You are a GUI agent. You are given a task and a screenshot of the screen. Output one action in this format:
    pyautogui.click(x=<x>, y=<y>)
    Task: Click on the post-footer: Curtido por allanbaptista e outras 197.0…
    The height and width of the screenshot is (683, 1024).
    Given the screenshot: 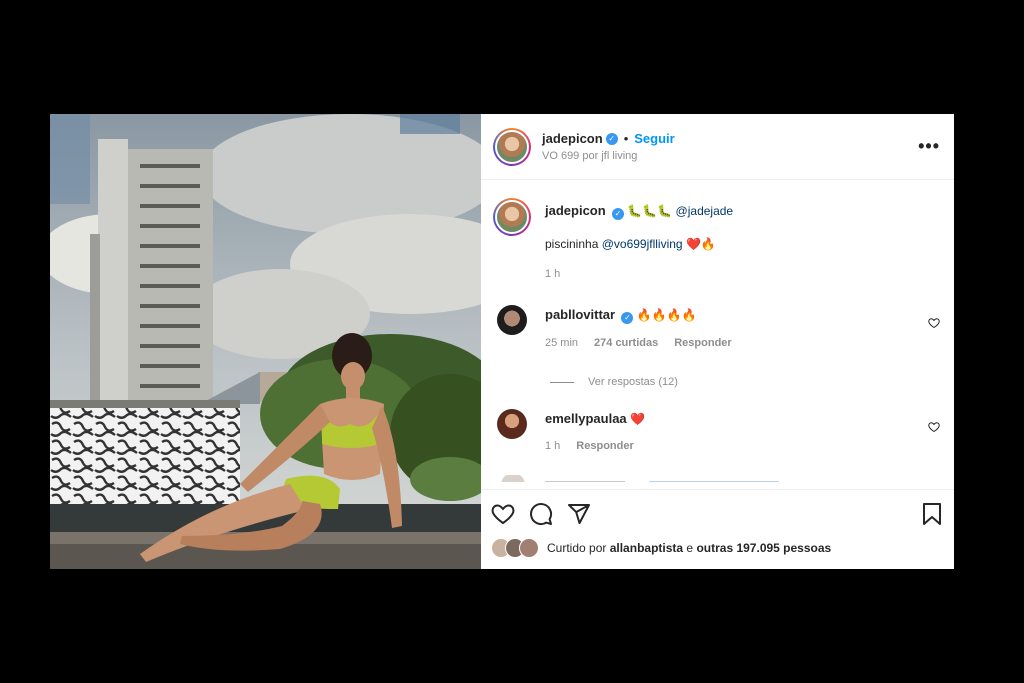 What is the action you would take?
    pyautogui.click(x=717, y=529)
    